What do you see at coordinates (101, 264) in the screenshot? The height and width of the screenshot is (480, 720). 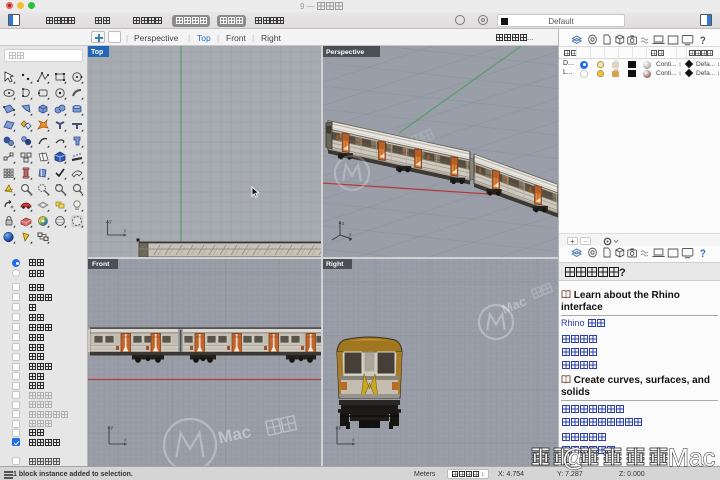 I see `svg-text: Front` at bounding box center [101, 264].